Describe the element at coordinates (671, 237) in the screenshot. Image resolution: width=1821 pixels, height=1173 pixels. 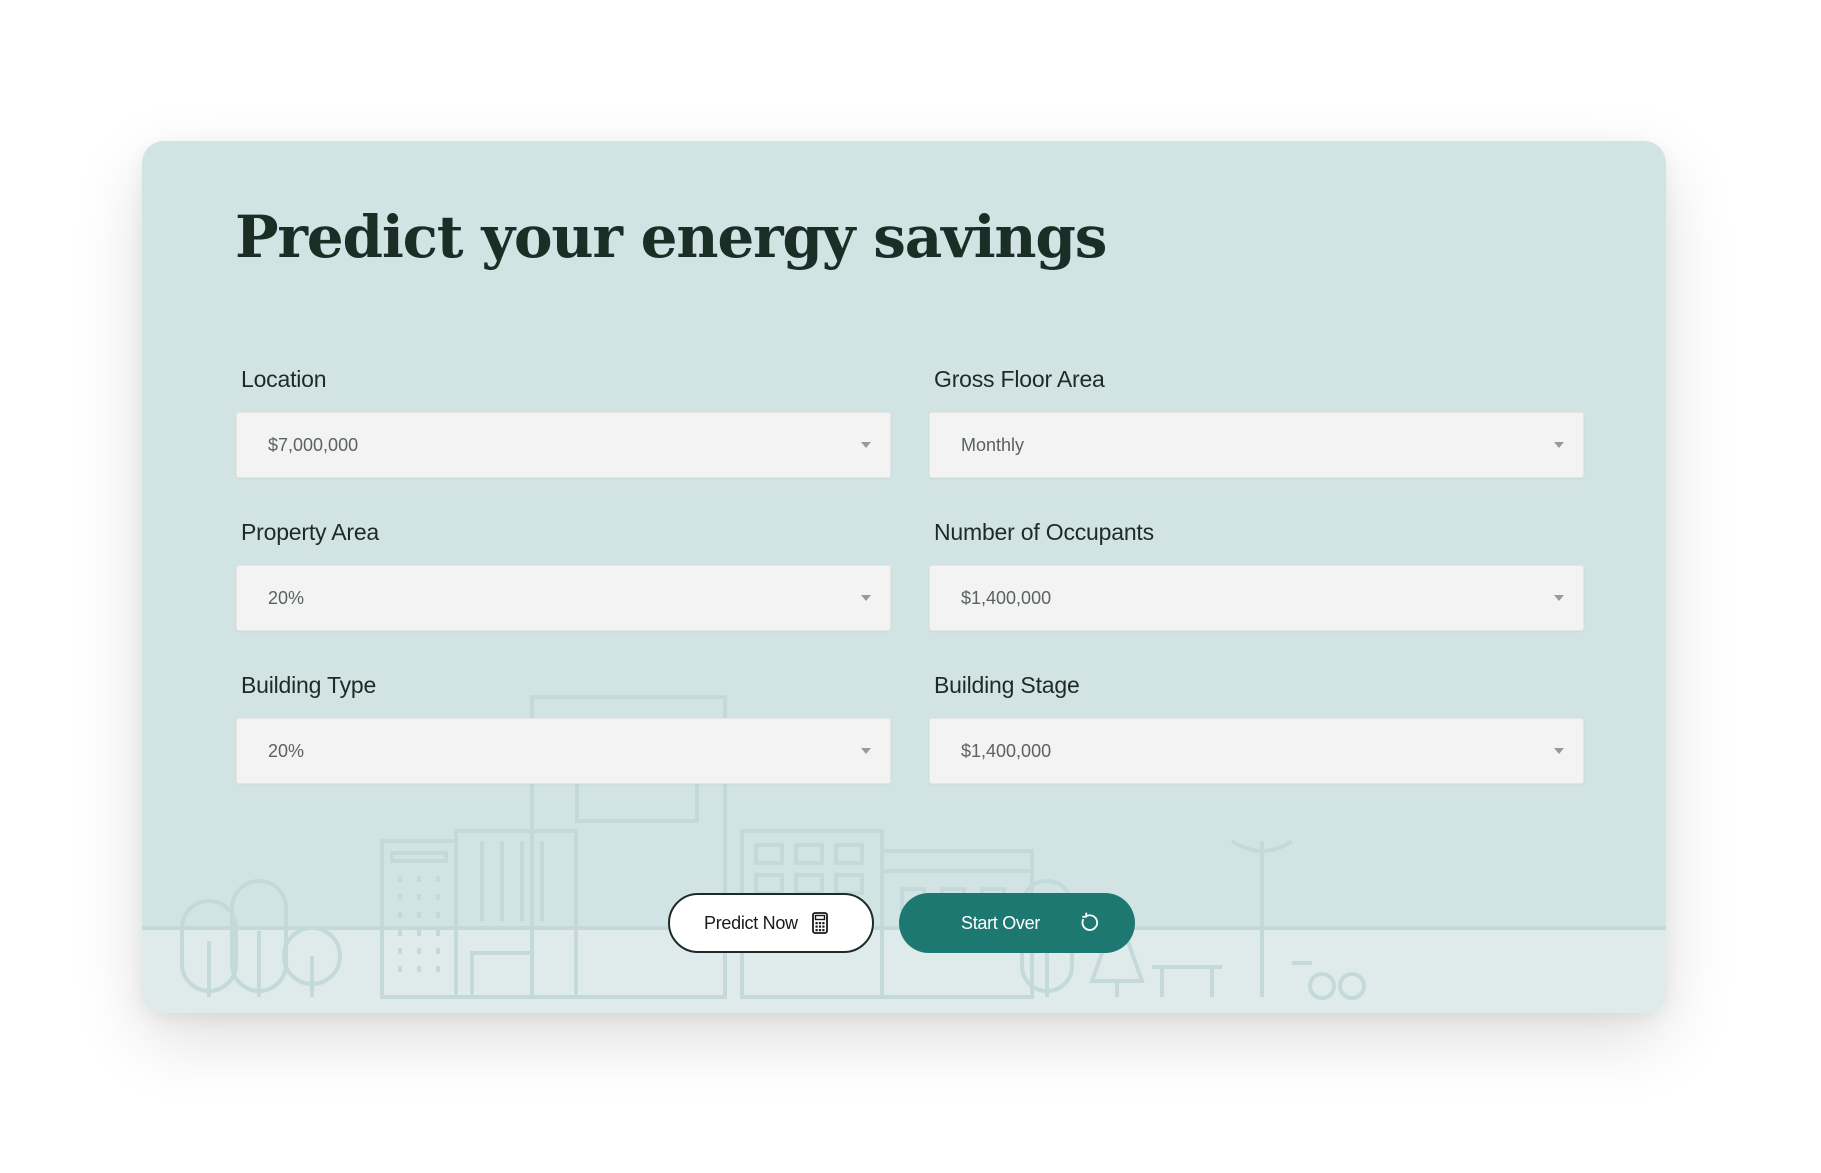
I see `page-title: Predict your energy savings` at that location.